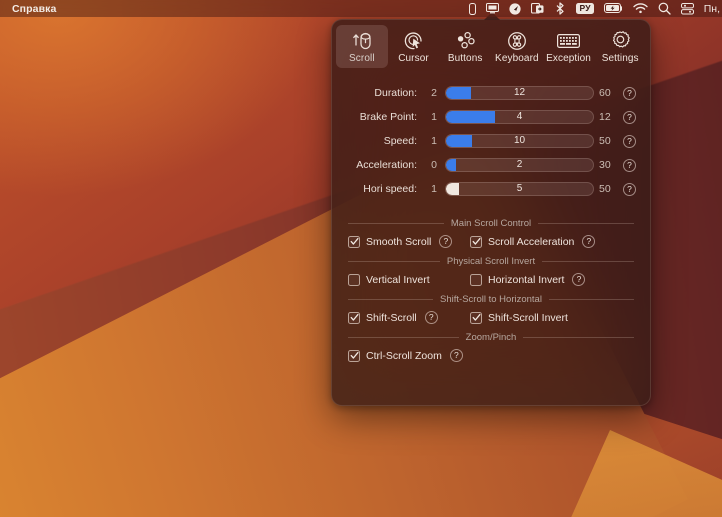 The image size is (722, 517). Describe the element at coordinates (629, 117) in the screenshot. I see `help-icon-brake-point: ?` at that location.